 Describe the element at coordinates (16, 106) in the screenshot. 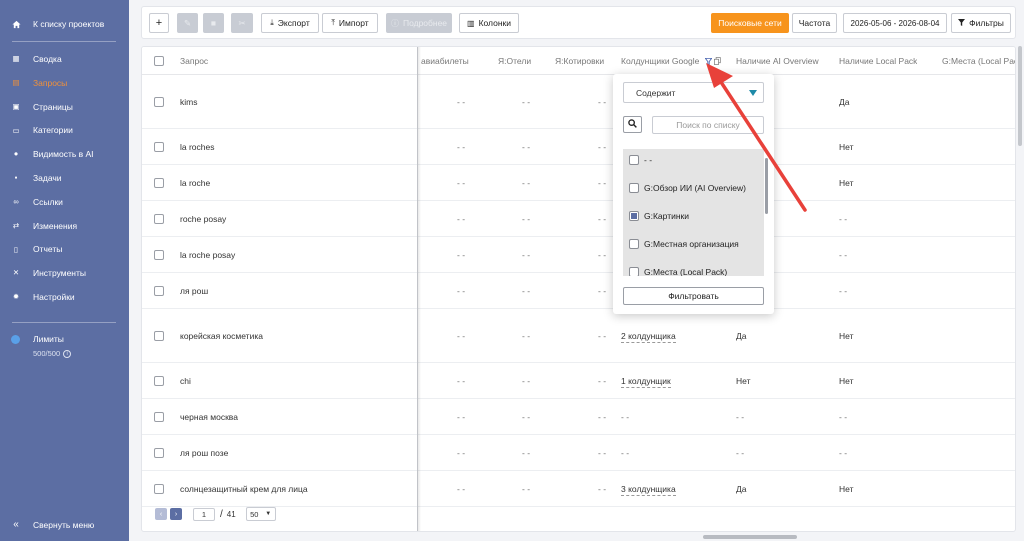

I see `pages-icon: ▣` at that location.